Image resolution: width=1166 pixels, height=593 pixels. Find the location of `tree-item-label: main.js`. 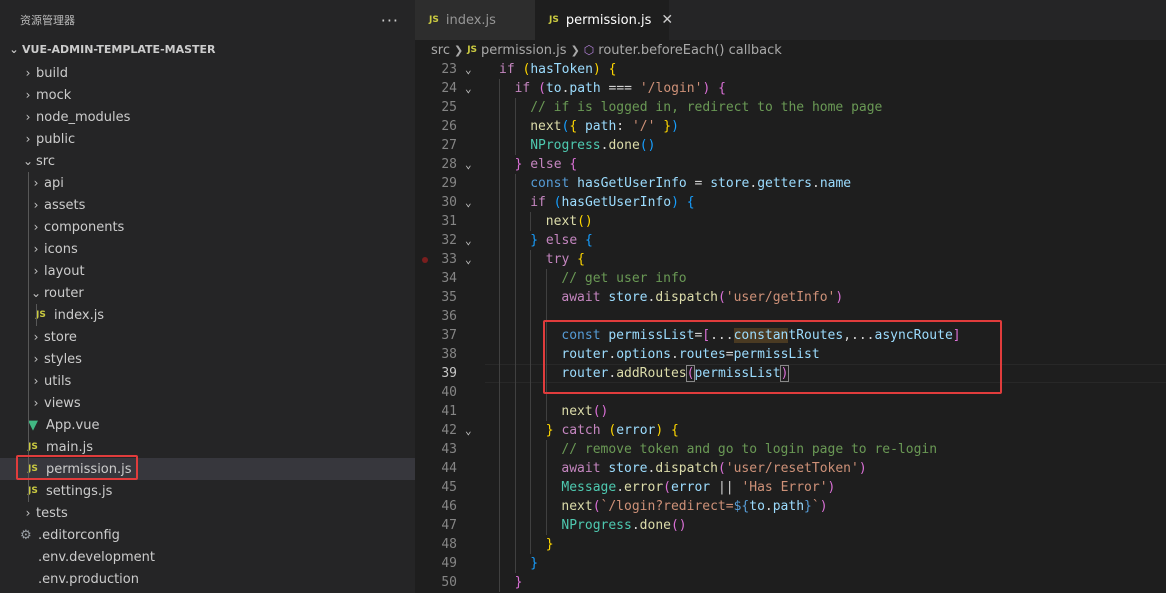

tree-item-label: main.js is located at coordinates (69, 447).